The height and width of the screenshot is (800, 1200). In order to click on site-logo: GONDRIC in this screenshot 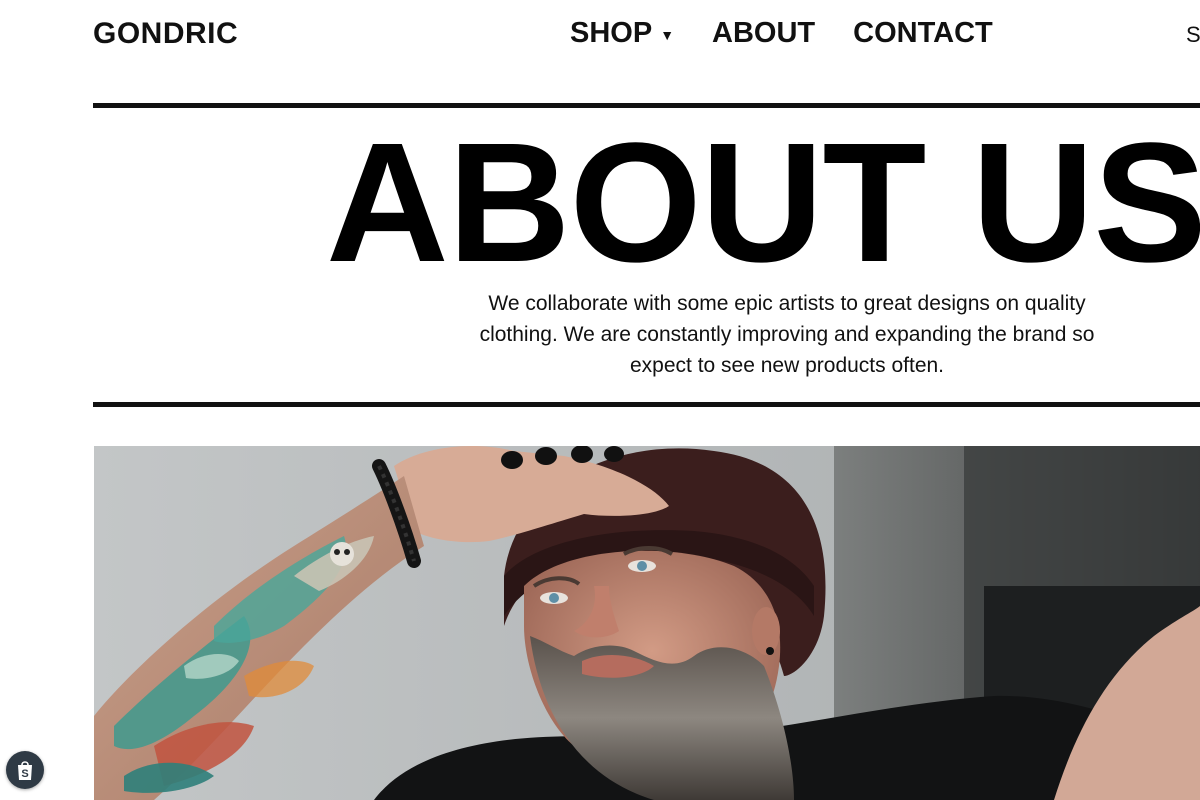, I will do `click(165, 34)`.